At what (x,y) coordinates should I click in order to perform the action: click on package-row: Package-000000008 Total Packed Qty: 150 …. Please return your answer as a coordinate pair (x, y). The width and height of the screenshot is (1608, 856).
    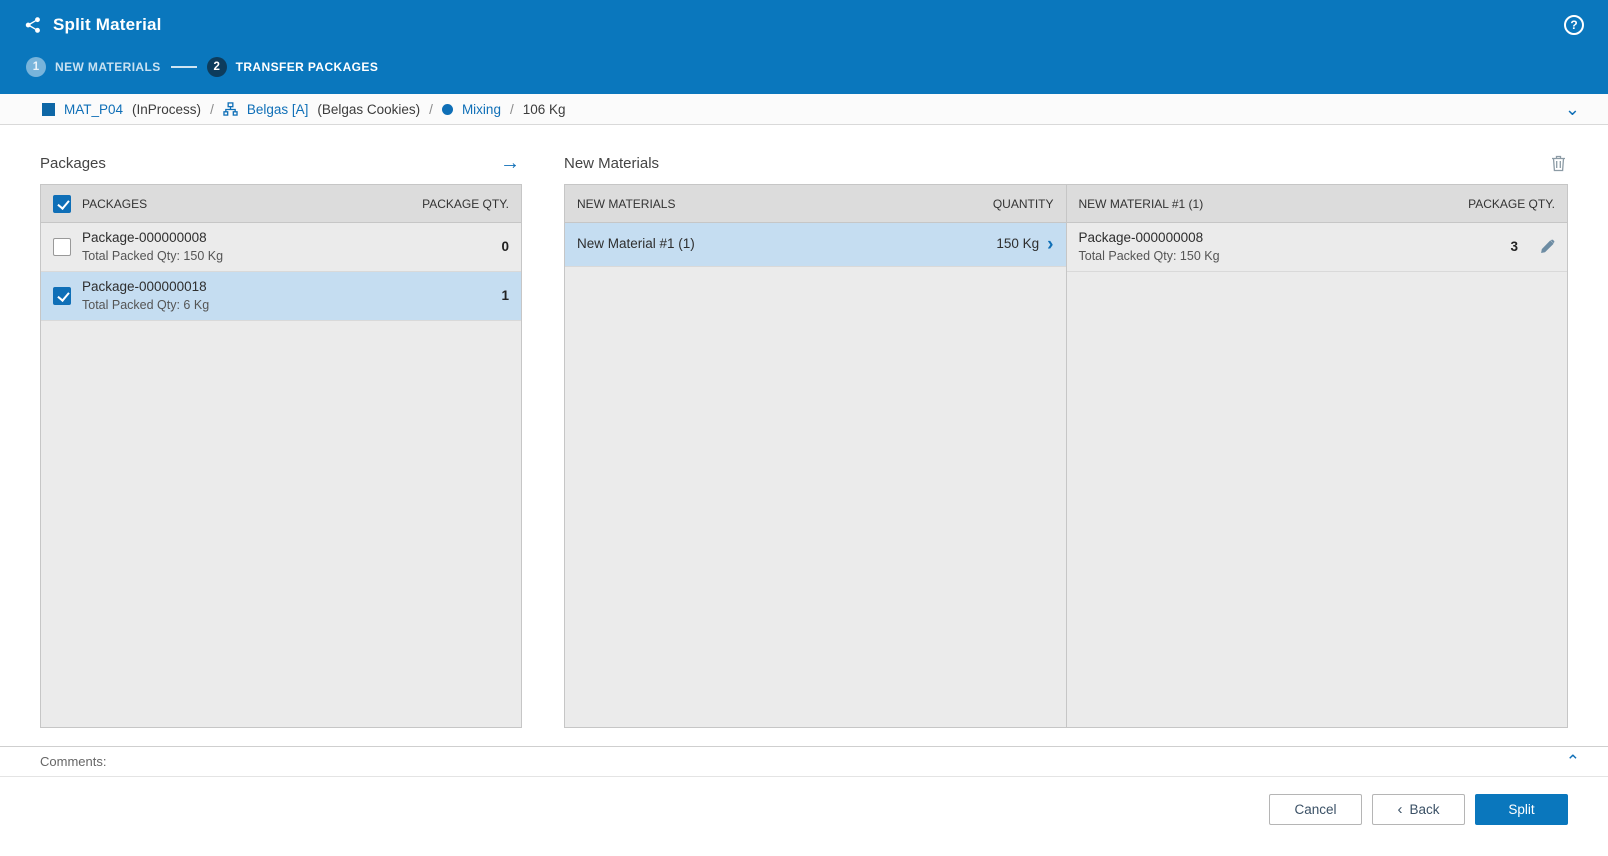
    Looking at the image, I should click on (281, 247).